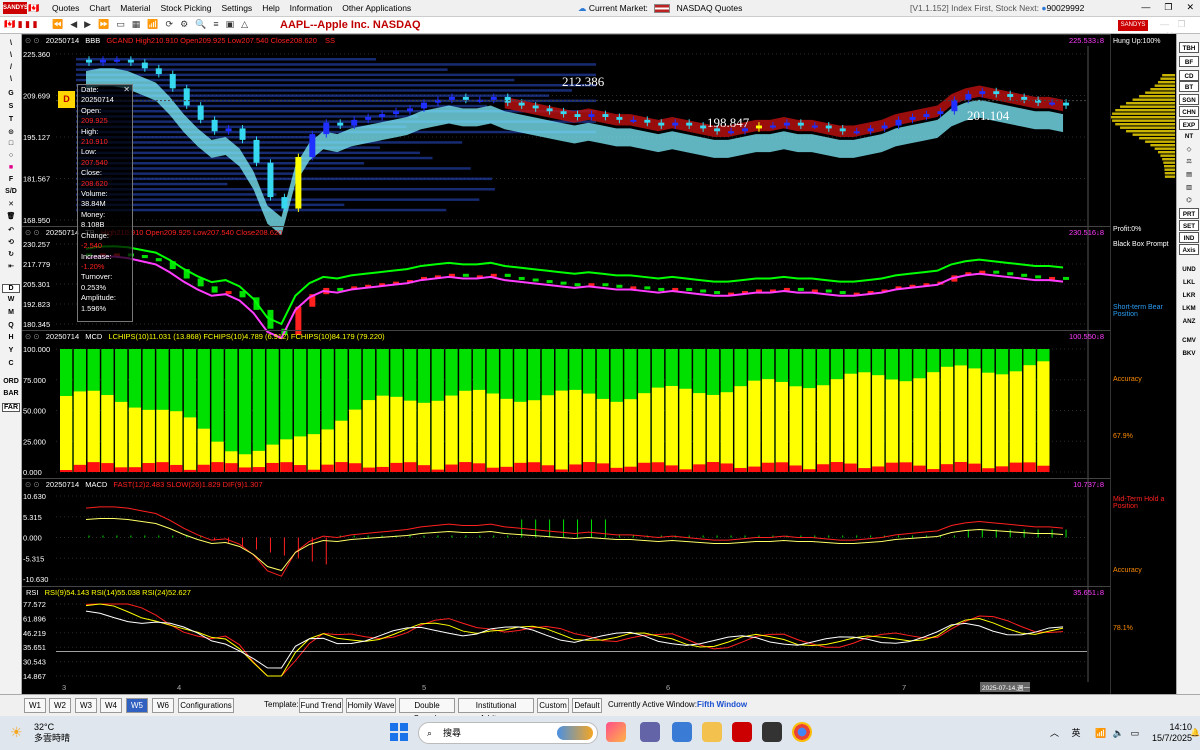  What do you see at coordinates (616, 732) in the screenshot?
I see `copilot-app-icon` at bounding box center [616, 732].